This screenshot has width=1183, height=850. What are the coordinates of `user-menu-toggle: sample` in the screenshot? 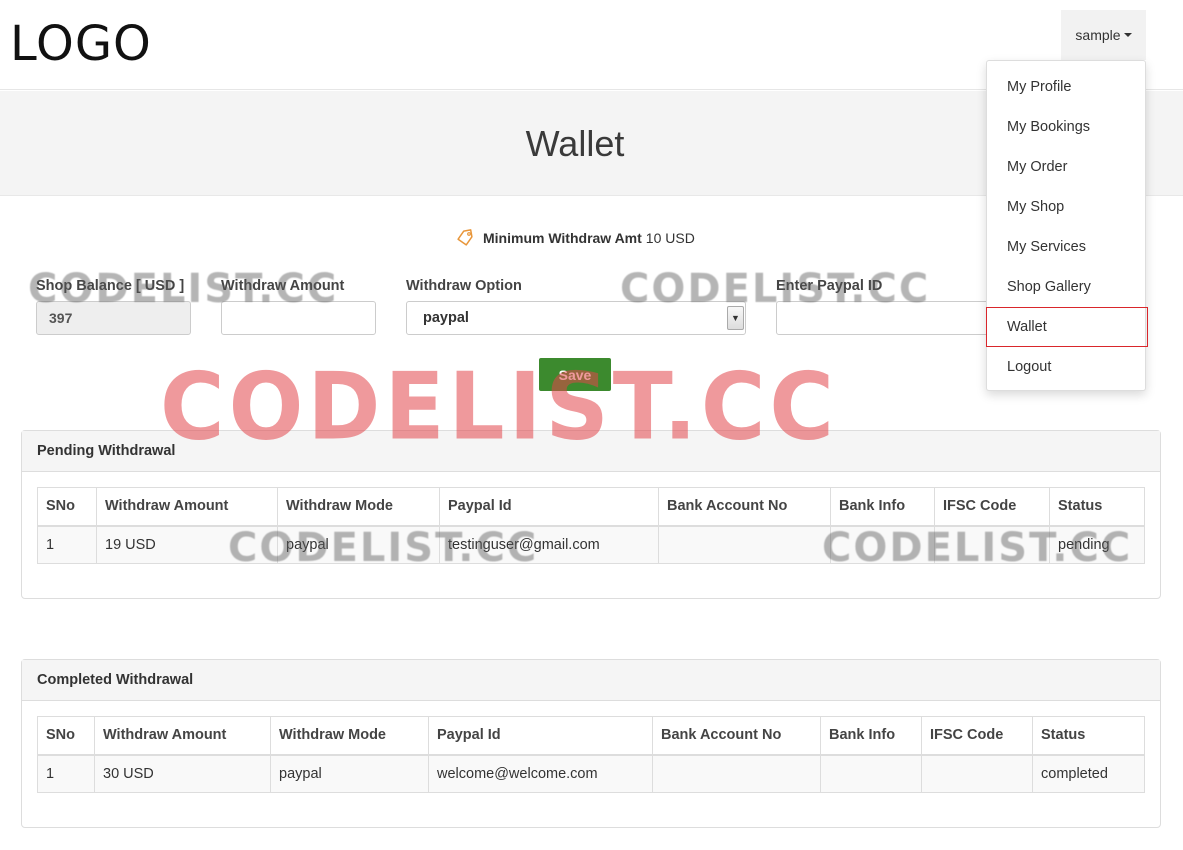 It's located at (1103, 35).